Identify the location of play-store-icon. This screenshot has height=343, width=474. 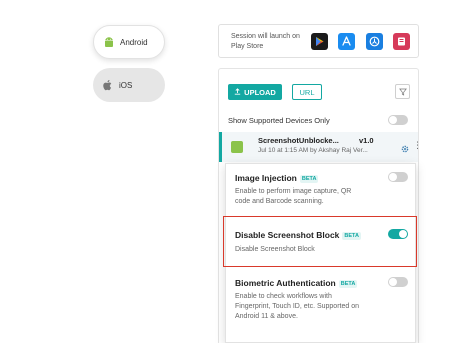
(319, 41).